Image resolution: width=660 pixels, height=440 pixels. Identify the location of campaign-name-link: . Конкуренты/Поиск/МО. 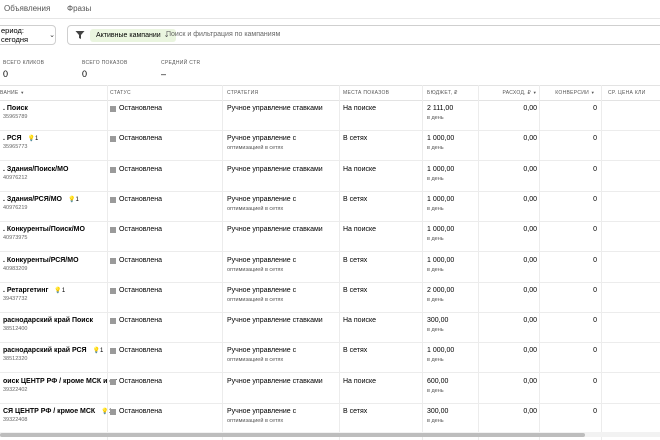
(44, 230).